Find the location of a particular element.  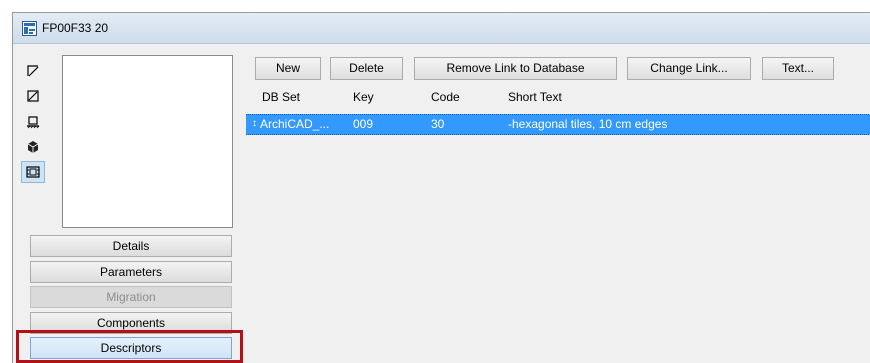

column-header-code: Code is located at coordinates (445, 97).